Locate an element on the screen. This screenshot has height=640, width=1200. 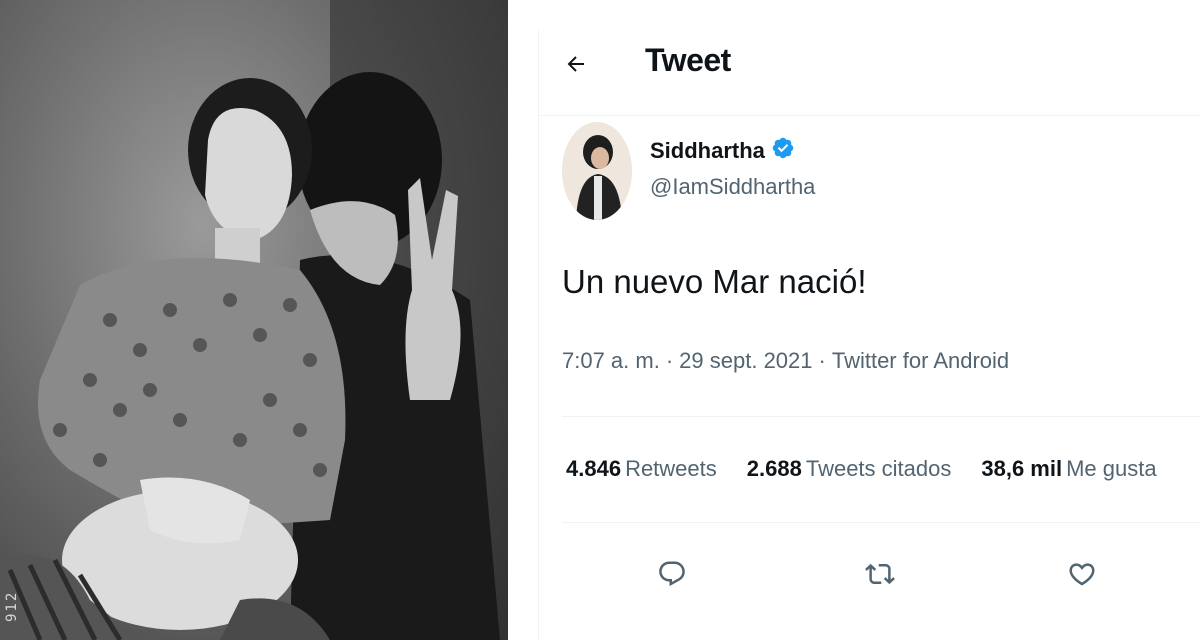
reply-button is located at coordinates (672, 576).